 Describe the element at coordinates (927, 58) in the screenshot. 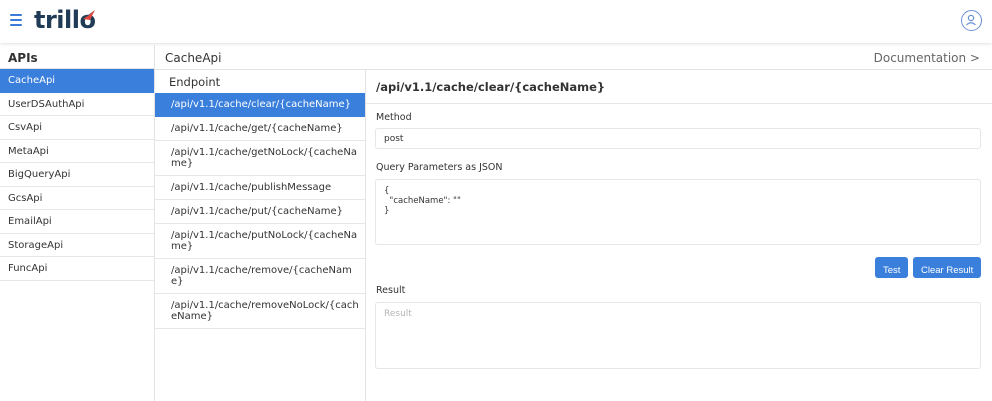

I see `documentation-link: Documentation >` at that location.